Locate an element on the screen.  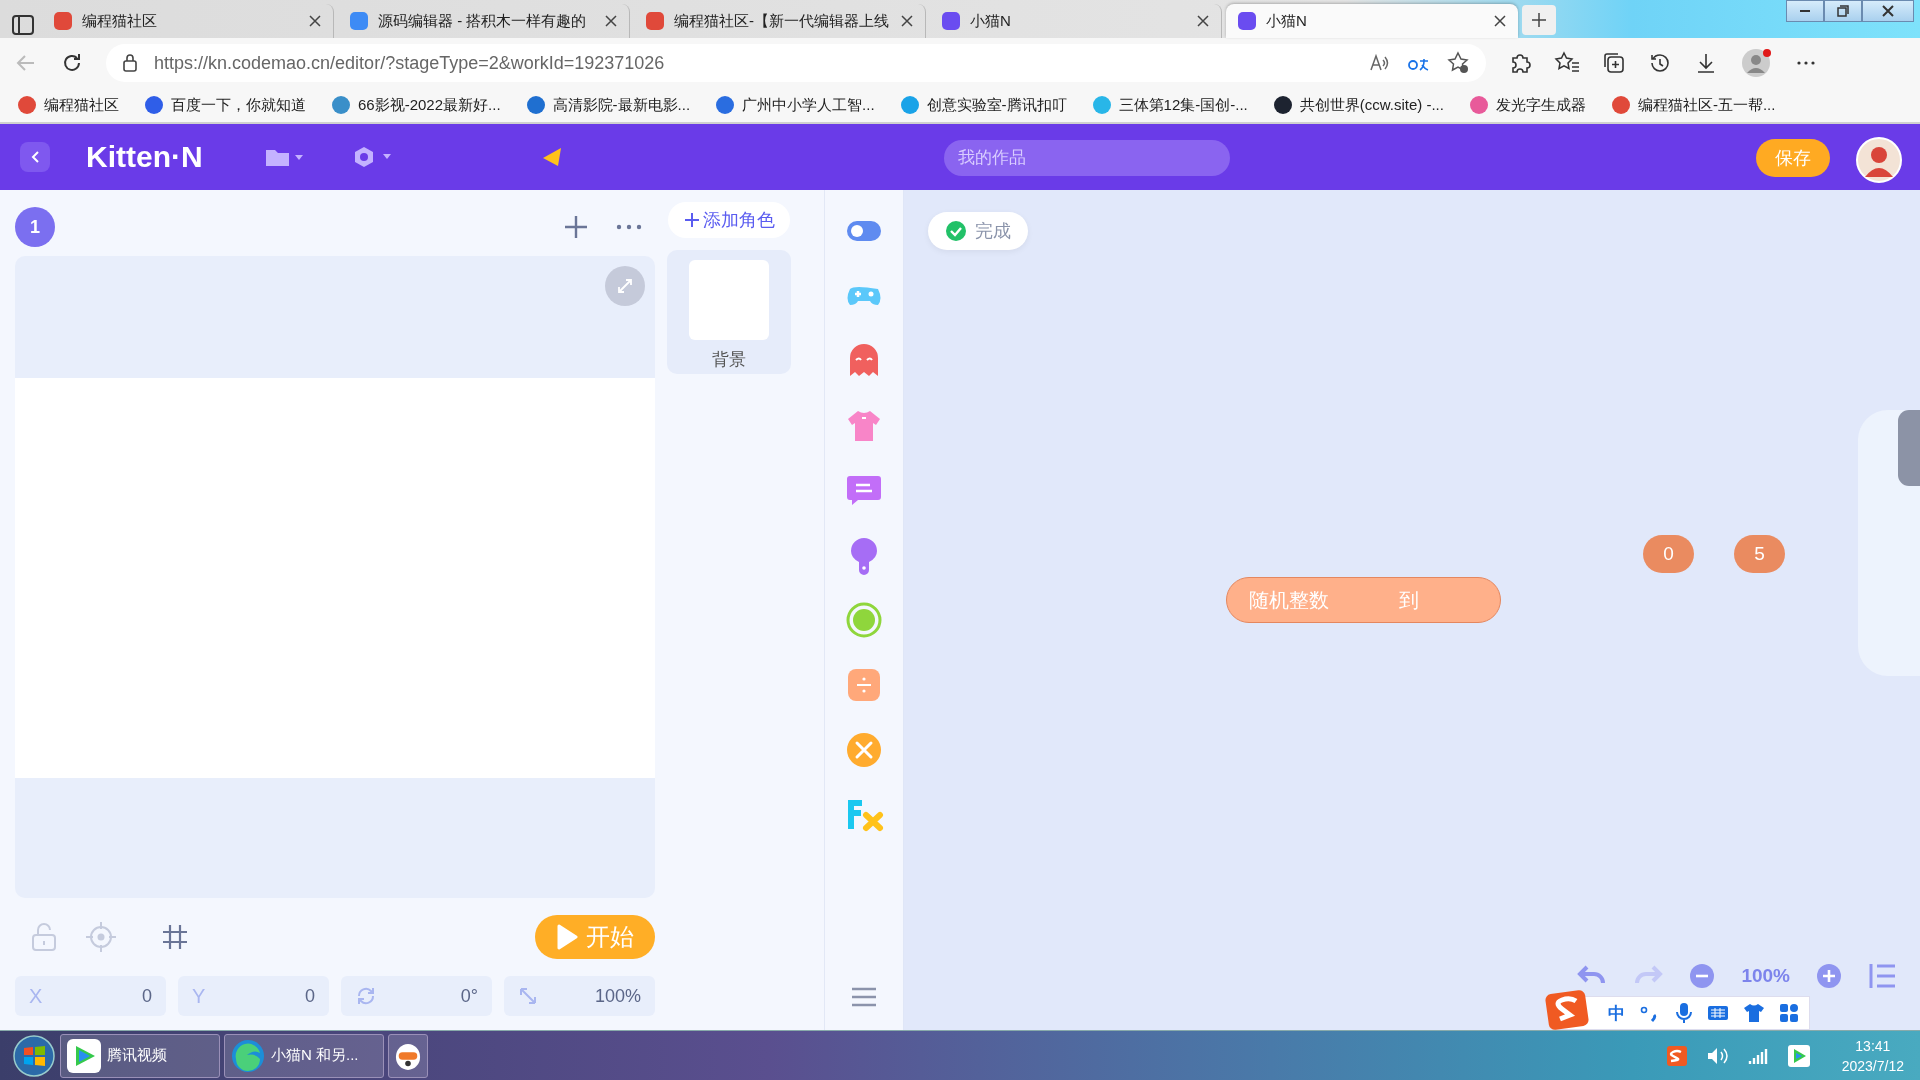
zoom-level: 100% is located at coordinates (1765, 976).